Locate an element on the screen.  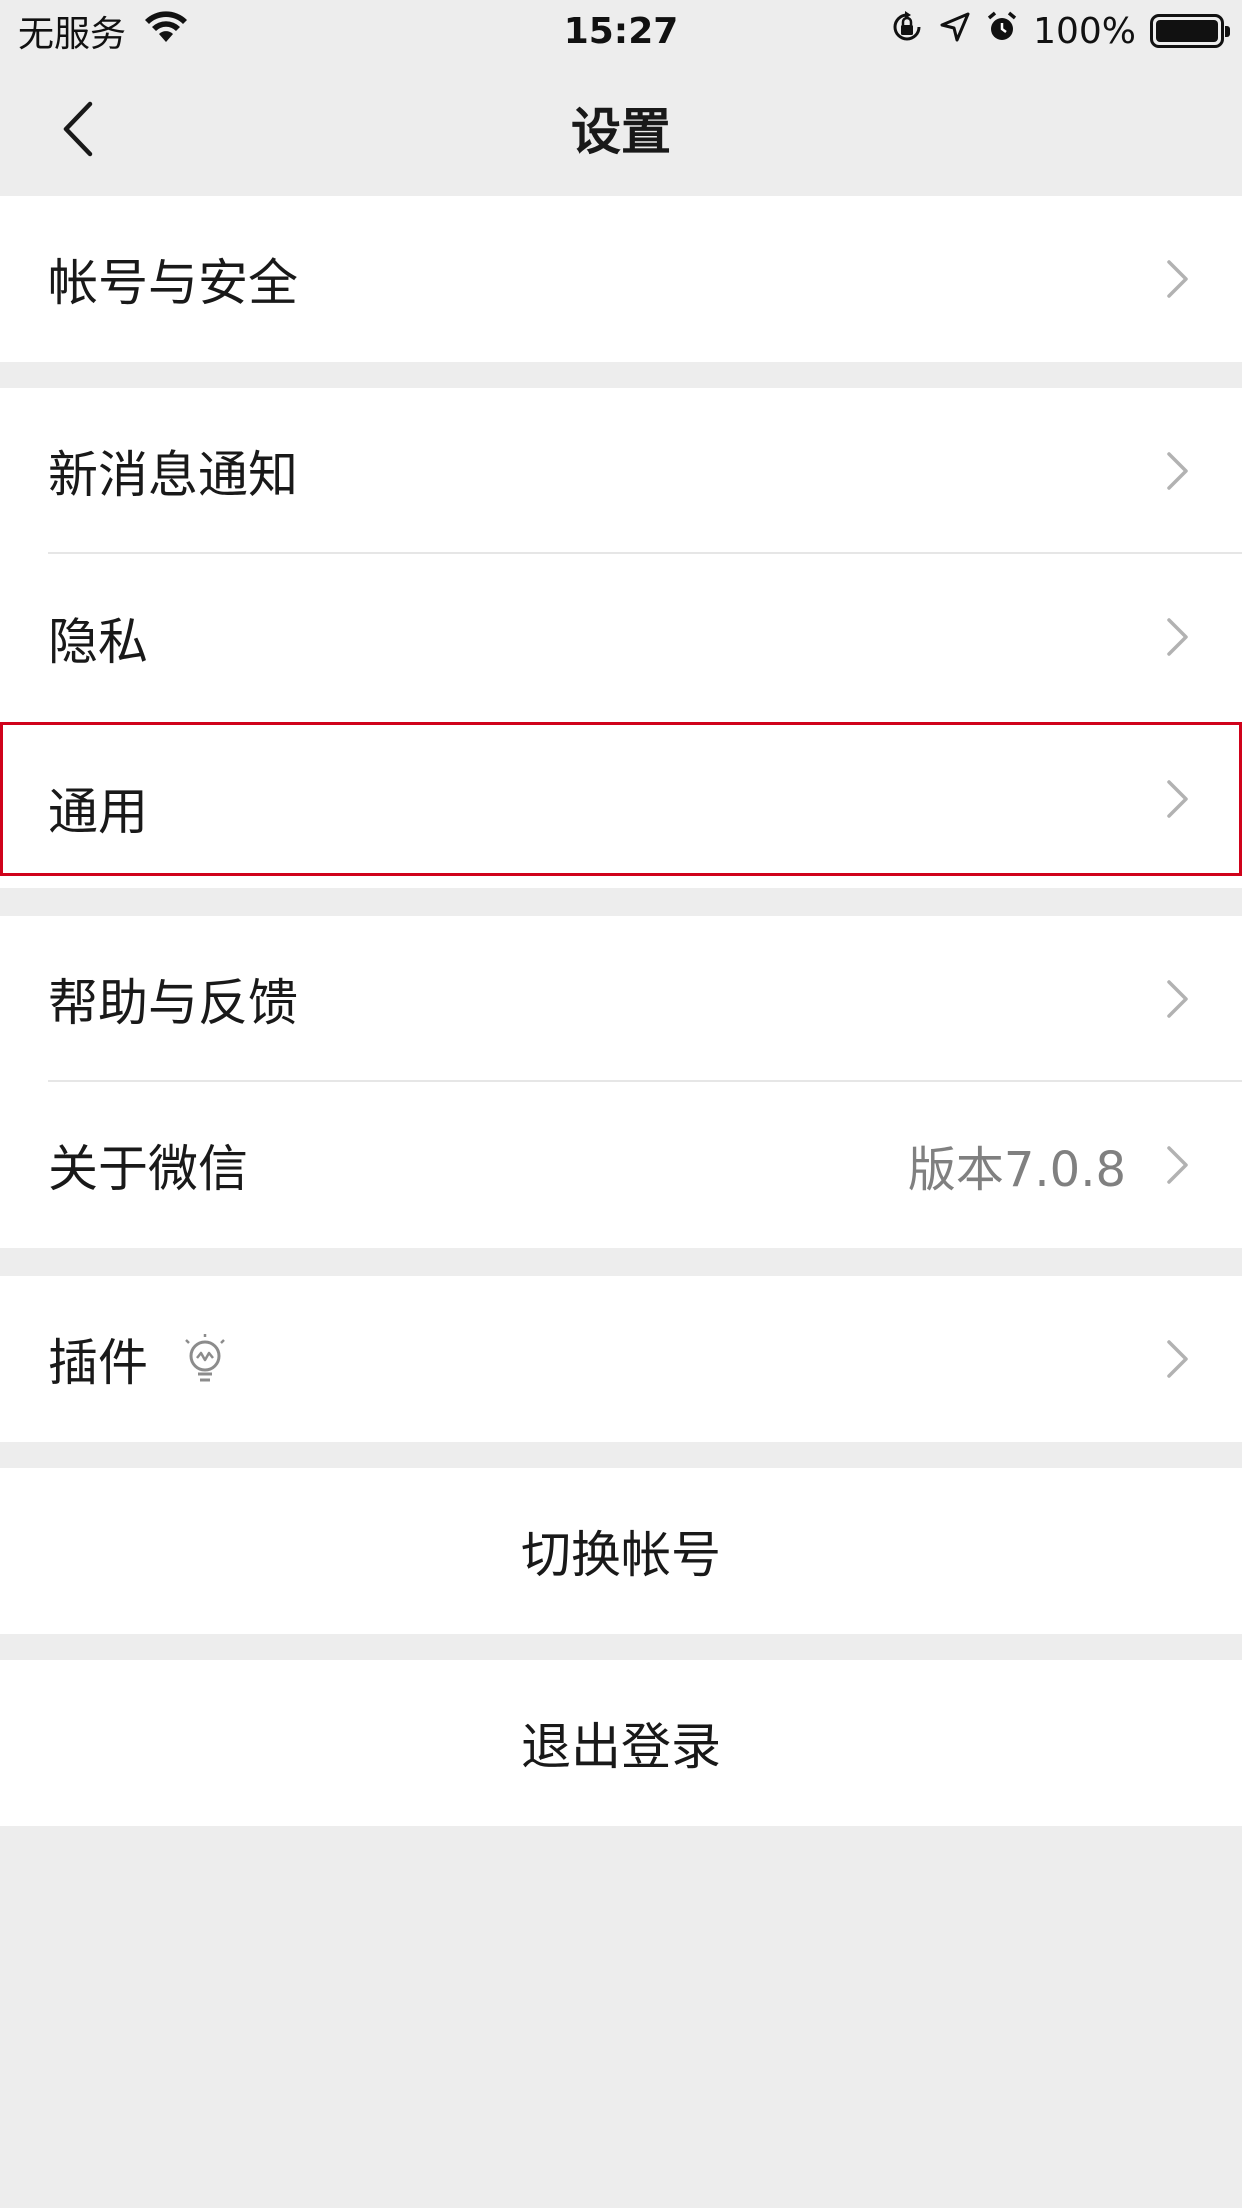
section-logout: 退出登录 is located at coordinates (621, 1743).